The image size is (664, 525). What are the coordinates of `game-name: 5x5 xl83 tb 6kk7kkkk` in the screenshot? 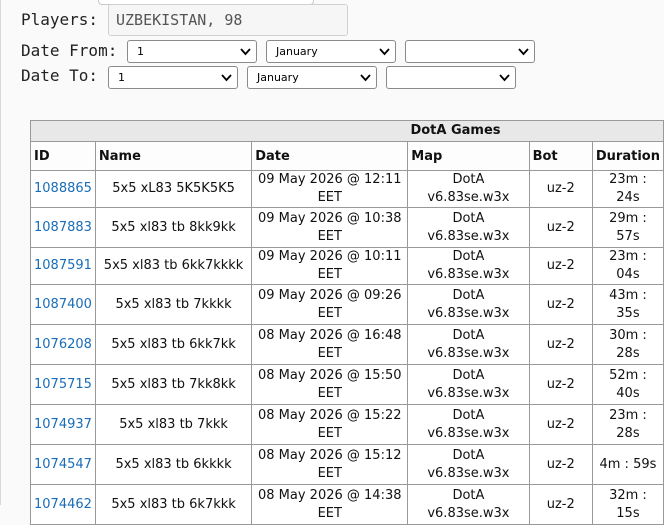 It's located at (173, 266).